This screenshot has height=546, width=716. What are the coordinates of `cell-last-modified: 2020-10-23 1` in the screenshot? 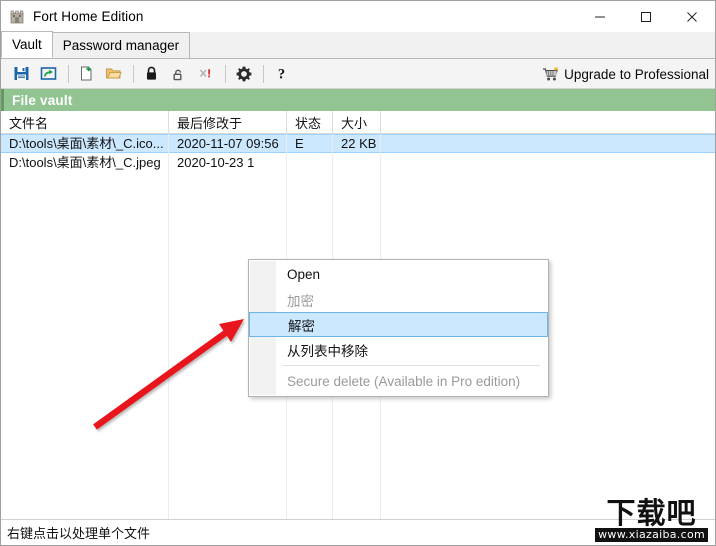 It's located at (216, 162).